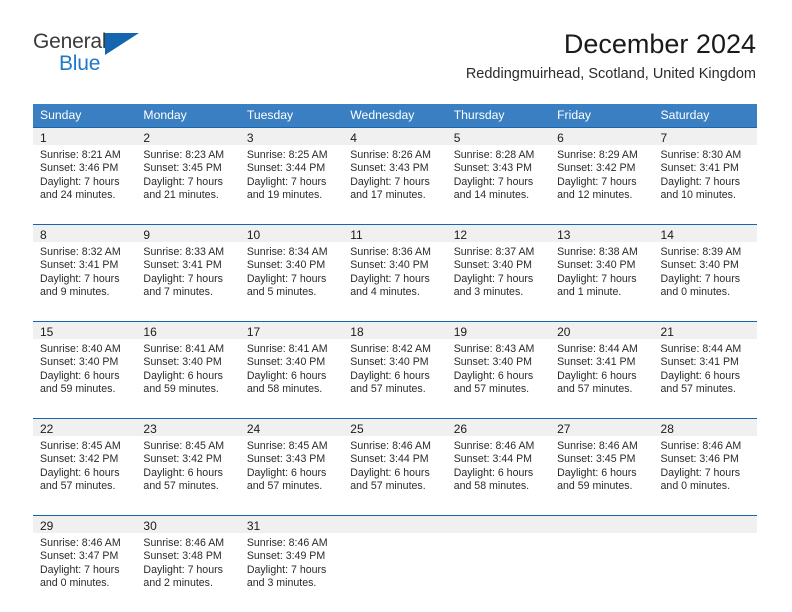 Image resolution: width=792 pixels, height=612 pixels. Describe the element at coordinates (390, 252) in the screenshot. I see `sunrise-time: Sunrise: 8:36 AM` at that location.